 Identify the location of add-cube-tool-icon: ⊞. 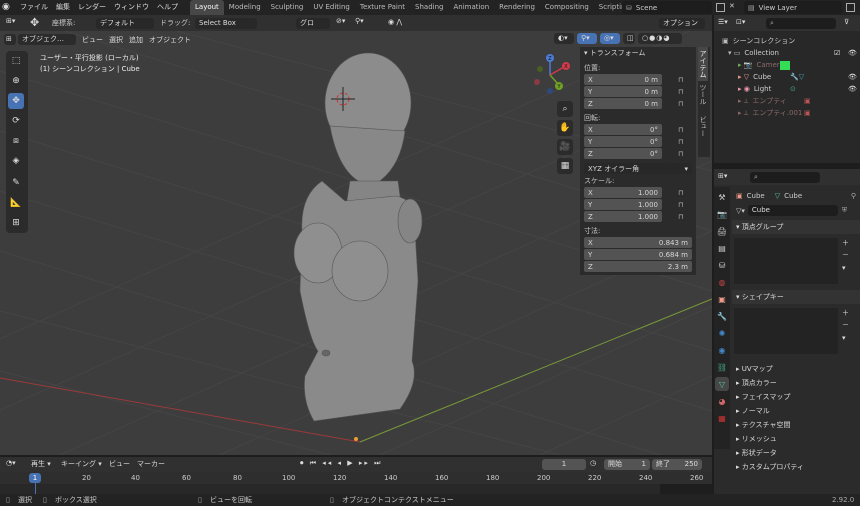
(16, 223).